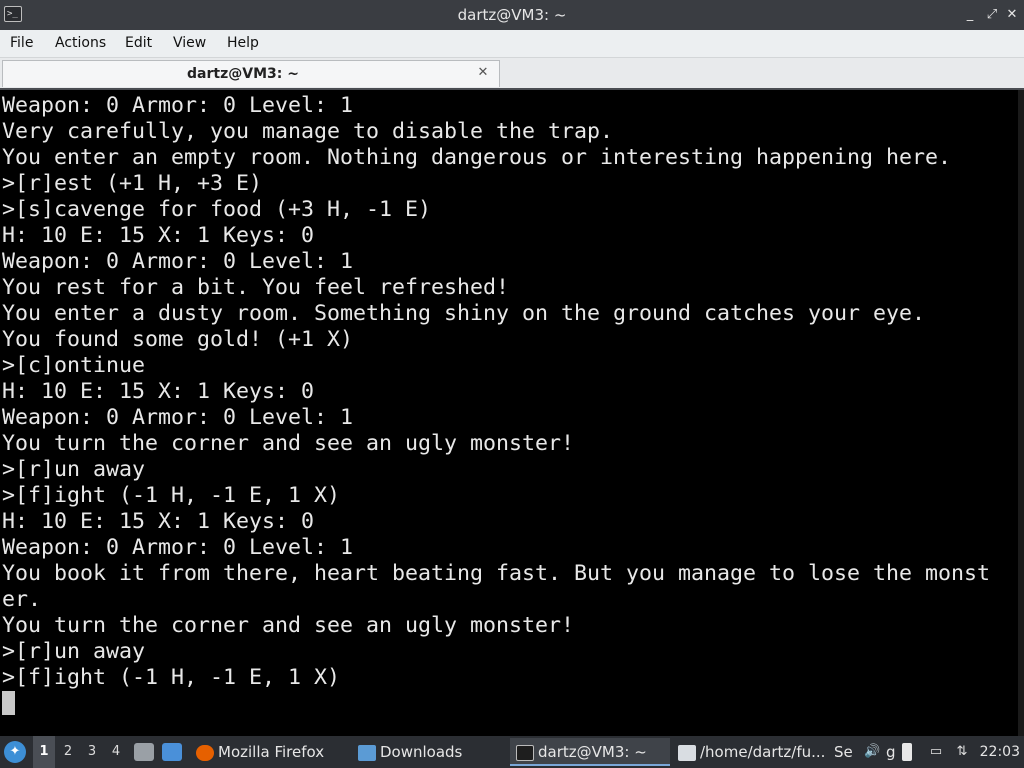  What do you see at coordinates (962, 752) in the screenshot?
I see `network-icon: ⇅` at bounding box center [962, 752].